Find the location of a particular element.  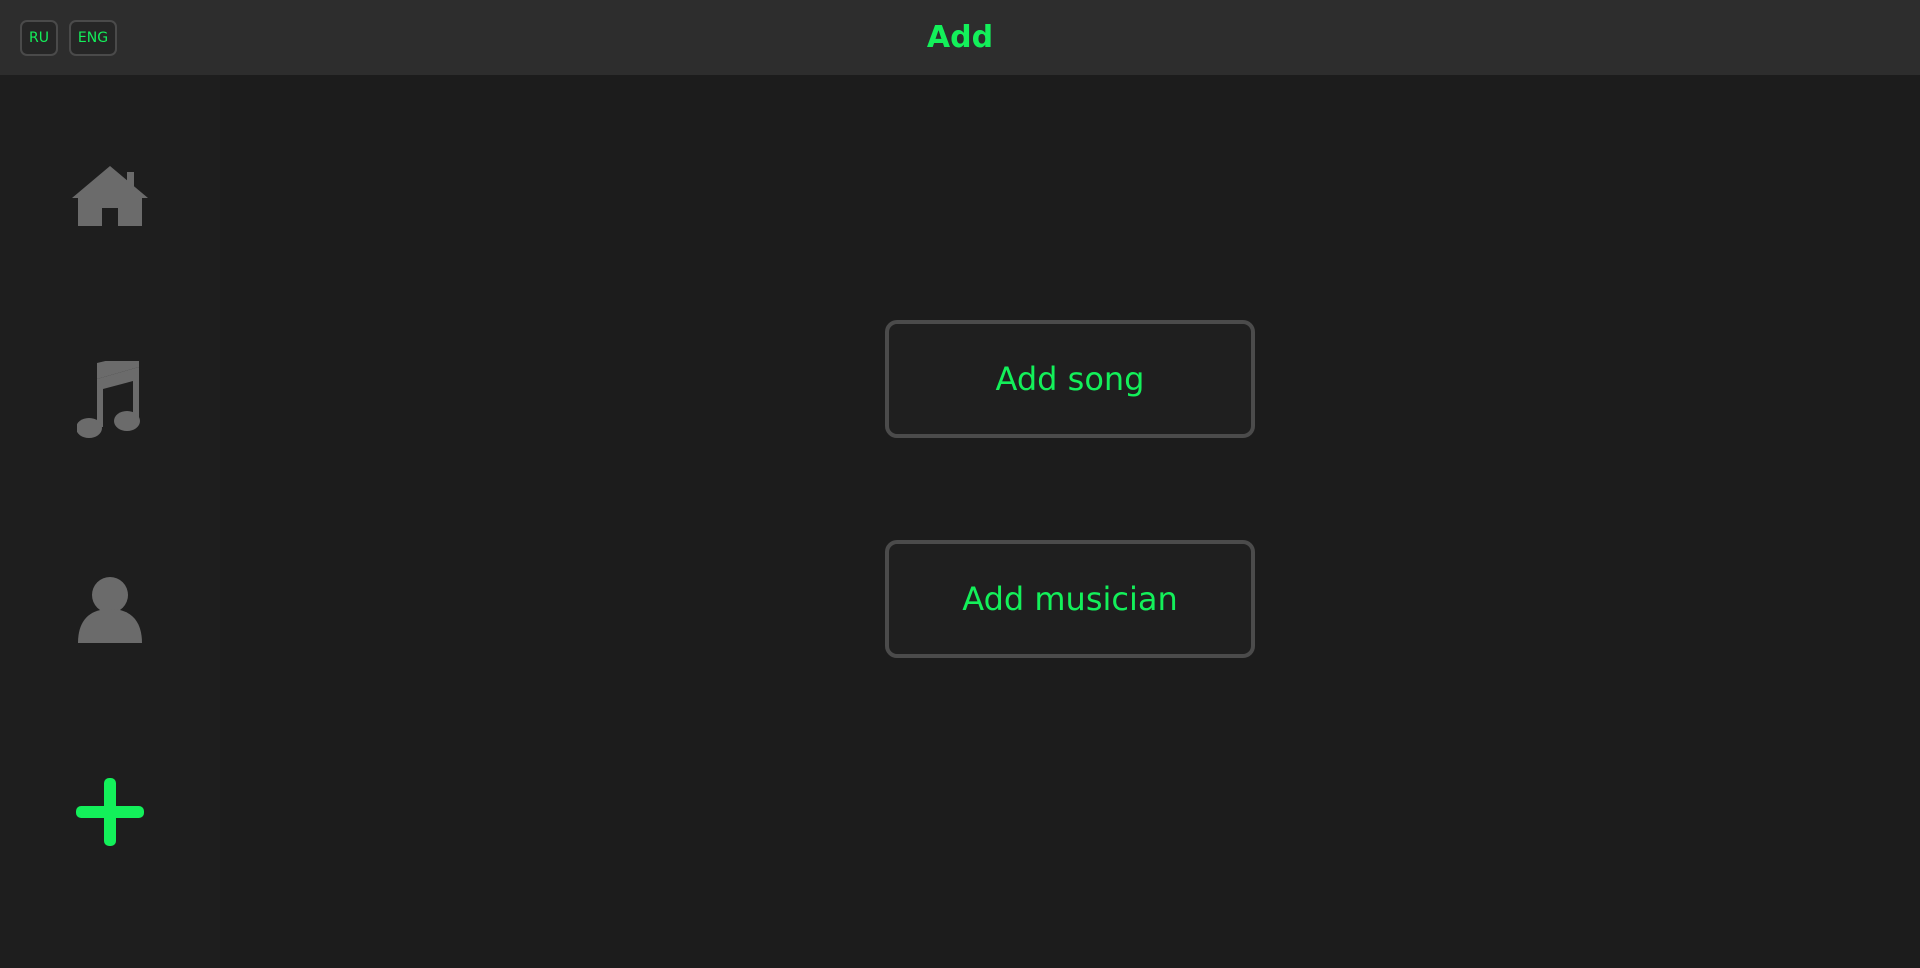

home-icon is located at coordinates (110, 196).